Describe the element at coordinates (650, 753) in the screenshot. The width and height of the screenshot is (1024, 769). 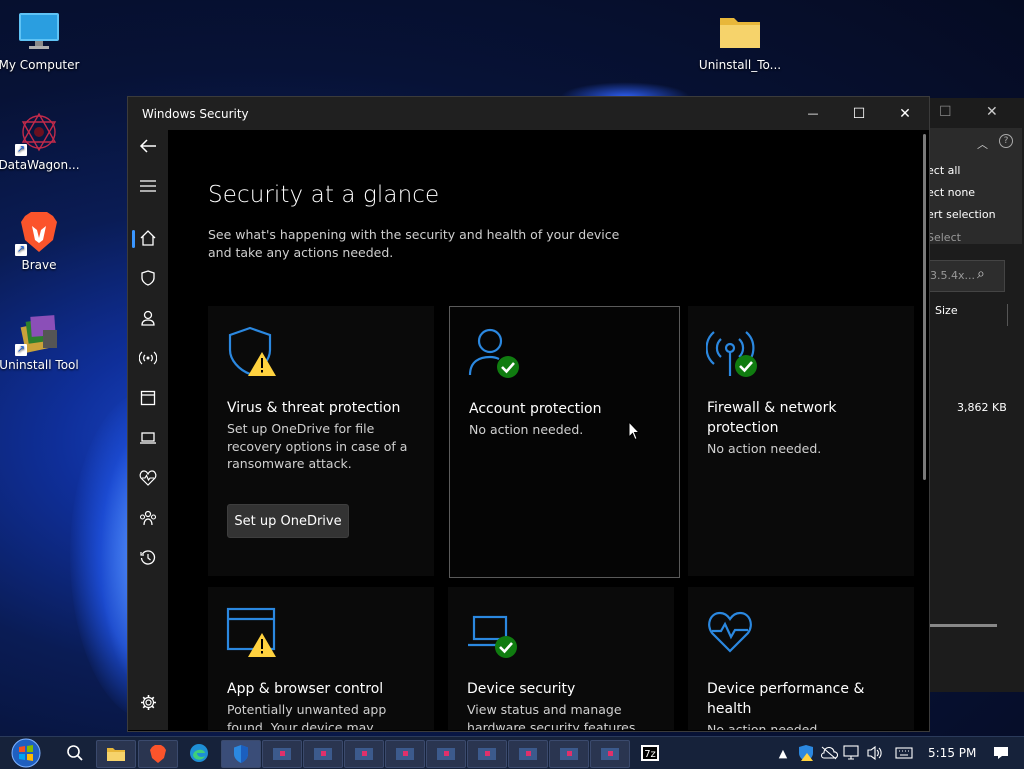
I see `taskbar-7zip: 7z` at that location.